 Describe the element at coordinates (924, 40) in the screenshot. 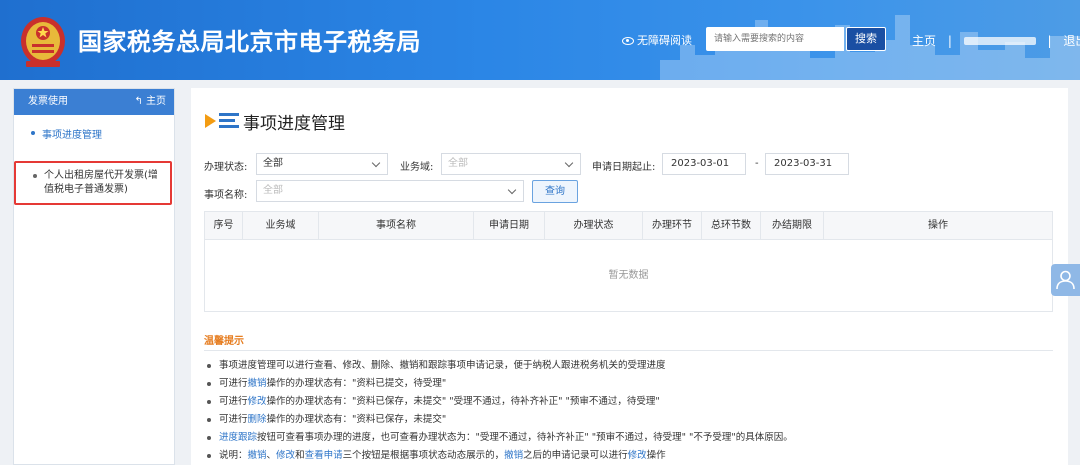

I see `home-link: 主页` at that location.